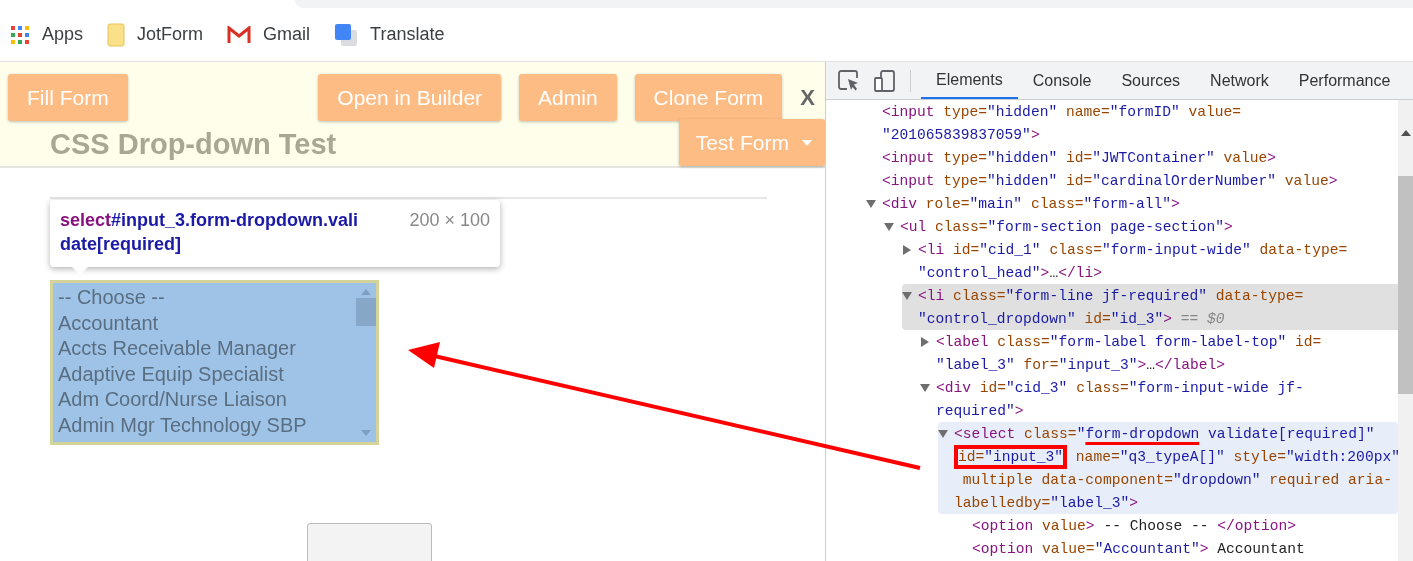  What do you see at coordinates (389, 34) in the screenshot?
I see `bookmark-link: Translate` at bounding box center [389, 34].